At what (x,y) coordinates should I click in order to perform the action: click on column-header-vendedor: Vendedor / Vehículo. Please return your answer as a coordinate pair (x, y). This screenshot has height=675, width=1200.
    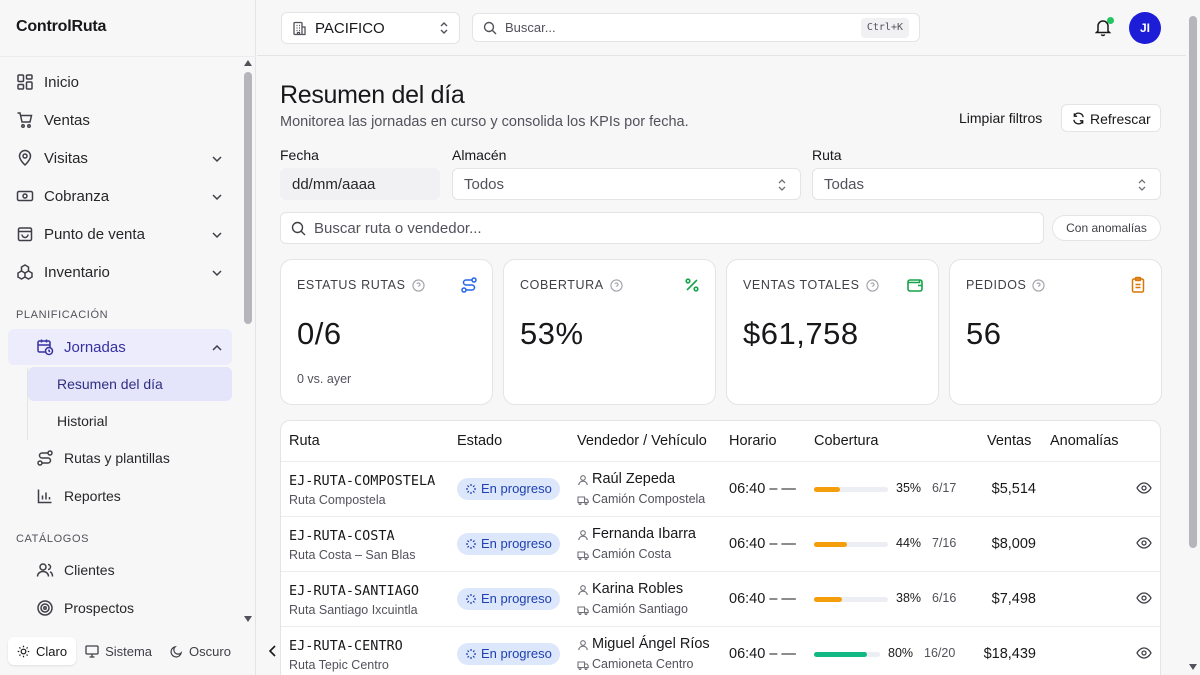
    Looking at the image, I should click on (642, 441).